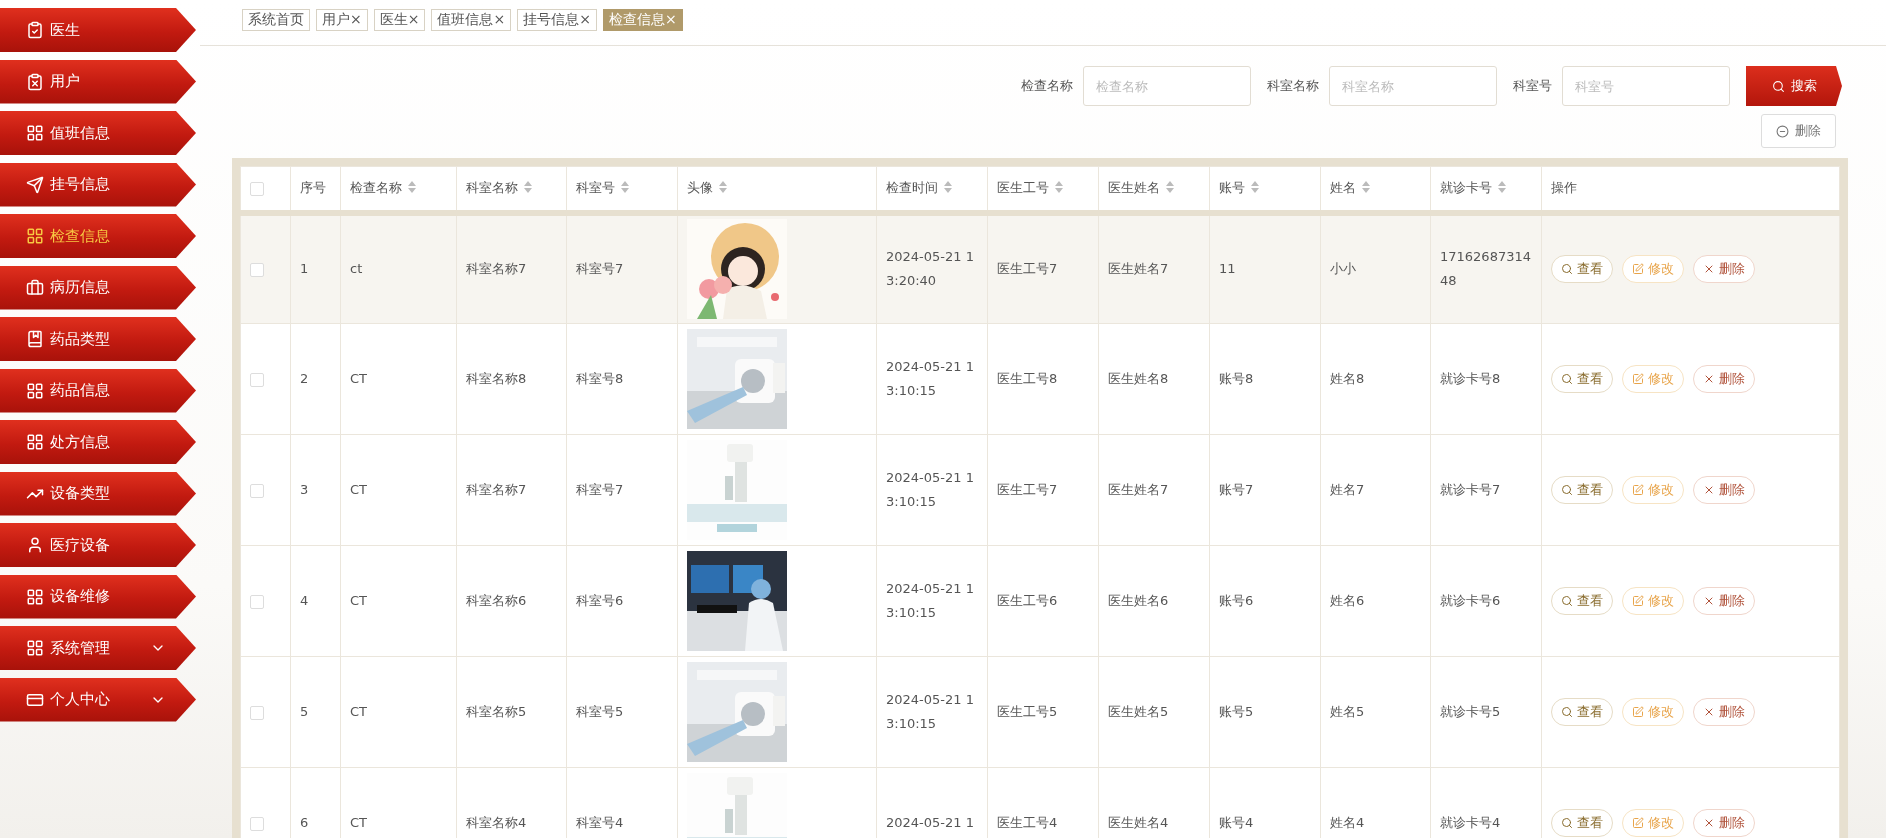  What do you see at coordinates (98, 287) in the screenshot?
I see `sidebar-item: 病历信息` at bounding box center [98, 287].